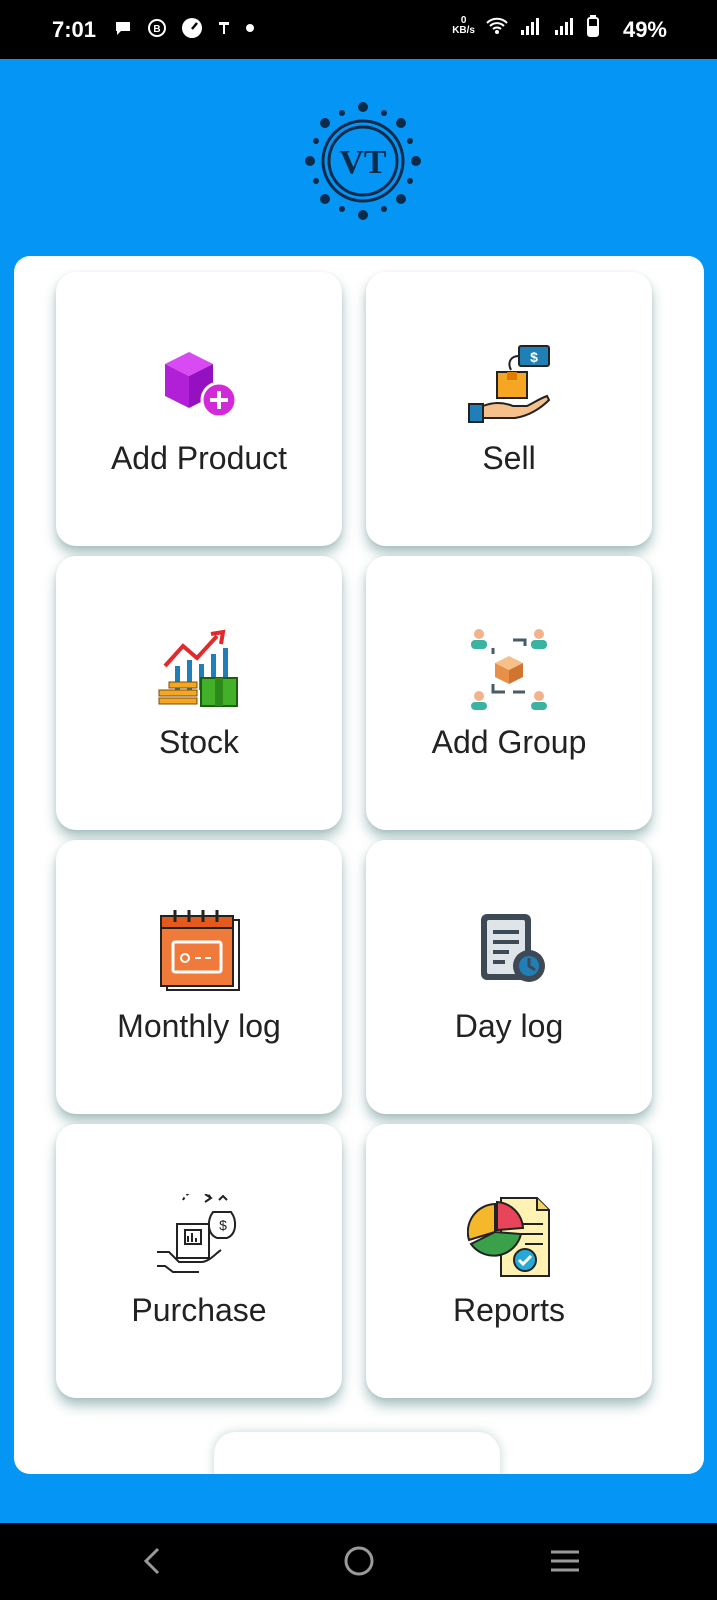  Describe the element at coordinates (565, 1561) in the screenshot. I see `recents-icon` at that location.